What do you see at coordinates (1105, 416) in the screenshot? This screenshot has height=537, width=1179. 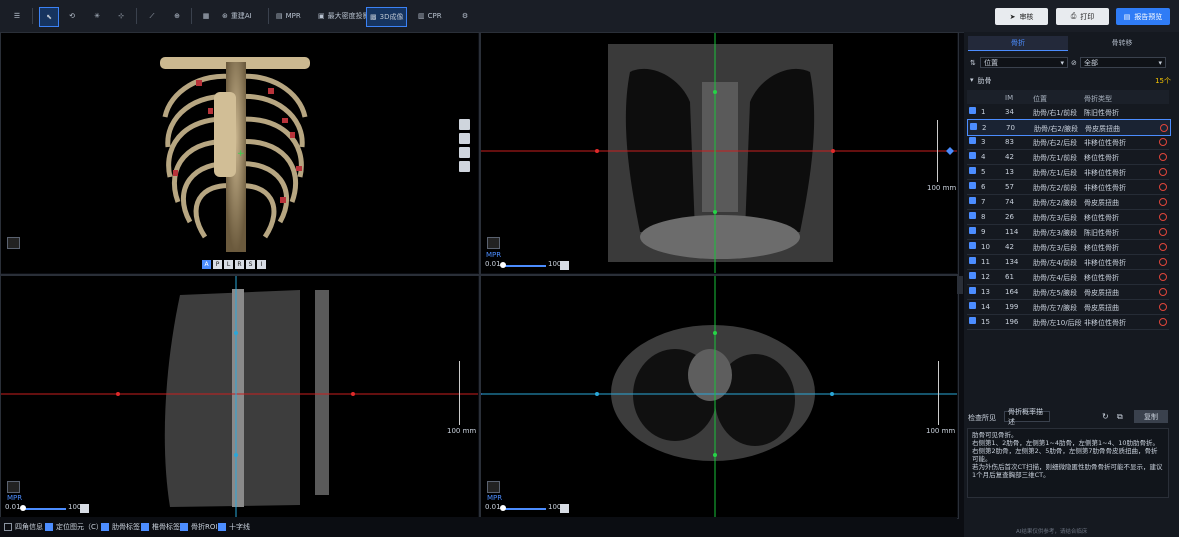 I see `refresh-icon: ↻` at bounding box center [1105, 416].